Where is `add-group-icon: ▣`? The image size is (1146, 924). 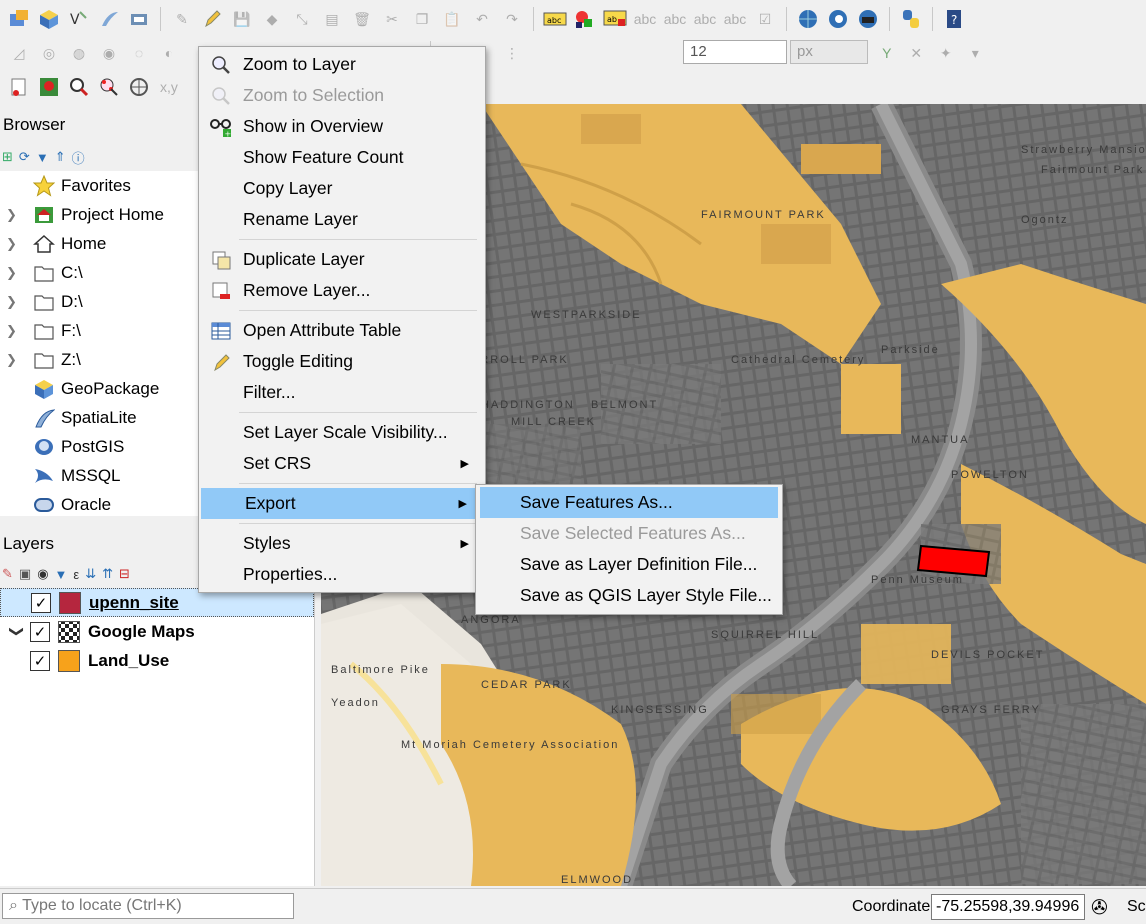 add-group-icon: ▣ is located at coordinates (25, 574).